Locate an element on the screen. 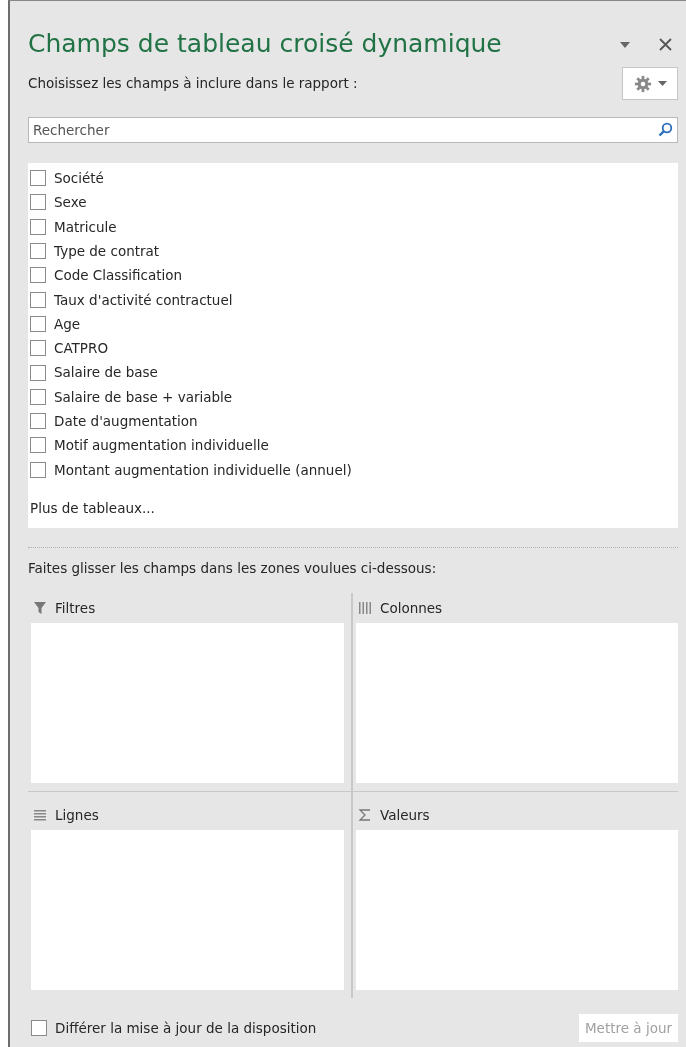  field-label: Motif augmentation individuelle is located at coordinates (161, 445).